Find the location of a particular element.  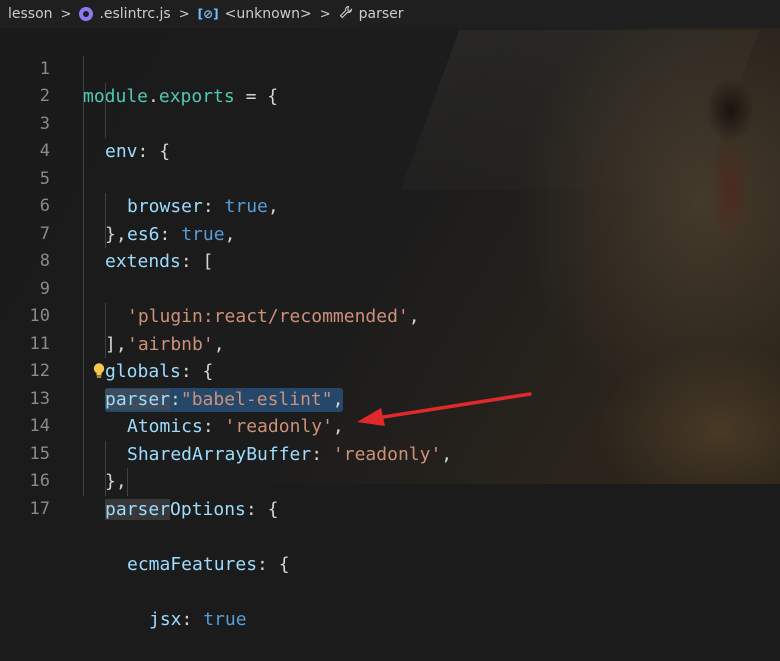

breadcrumb-label: <unknown> is located at coordinates (268, 14).